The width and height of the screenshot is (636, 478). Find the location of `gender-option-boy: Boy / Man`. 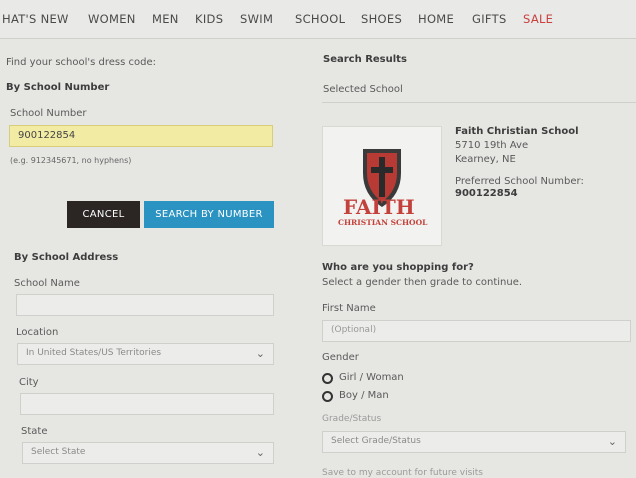

gender-option-boy: Boy / Man is located at coordinates (364, 395).